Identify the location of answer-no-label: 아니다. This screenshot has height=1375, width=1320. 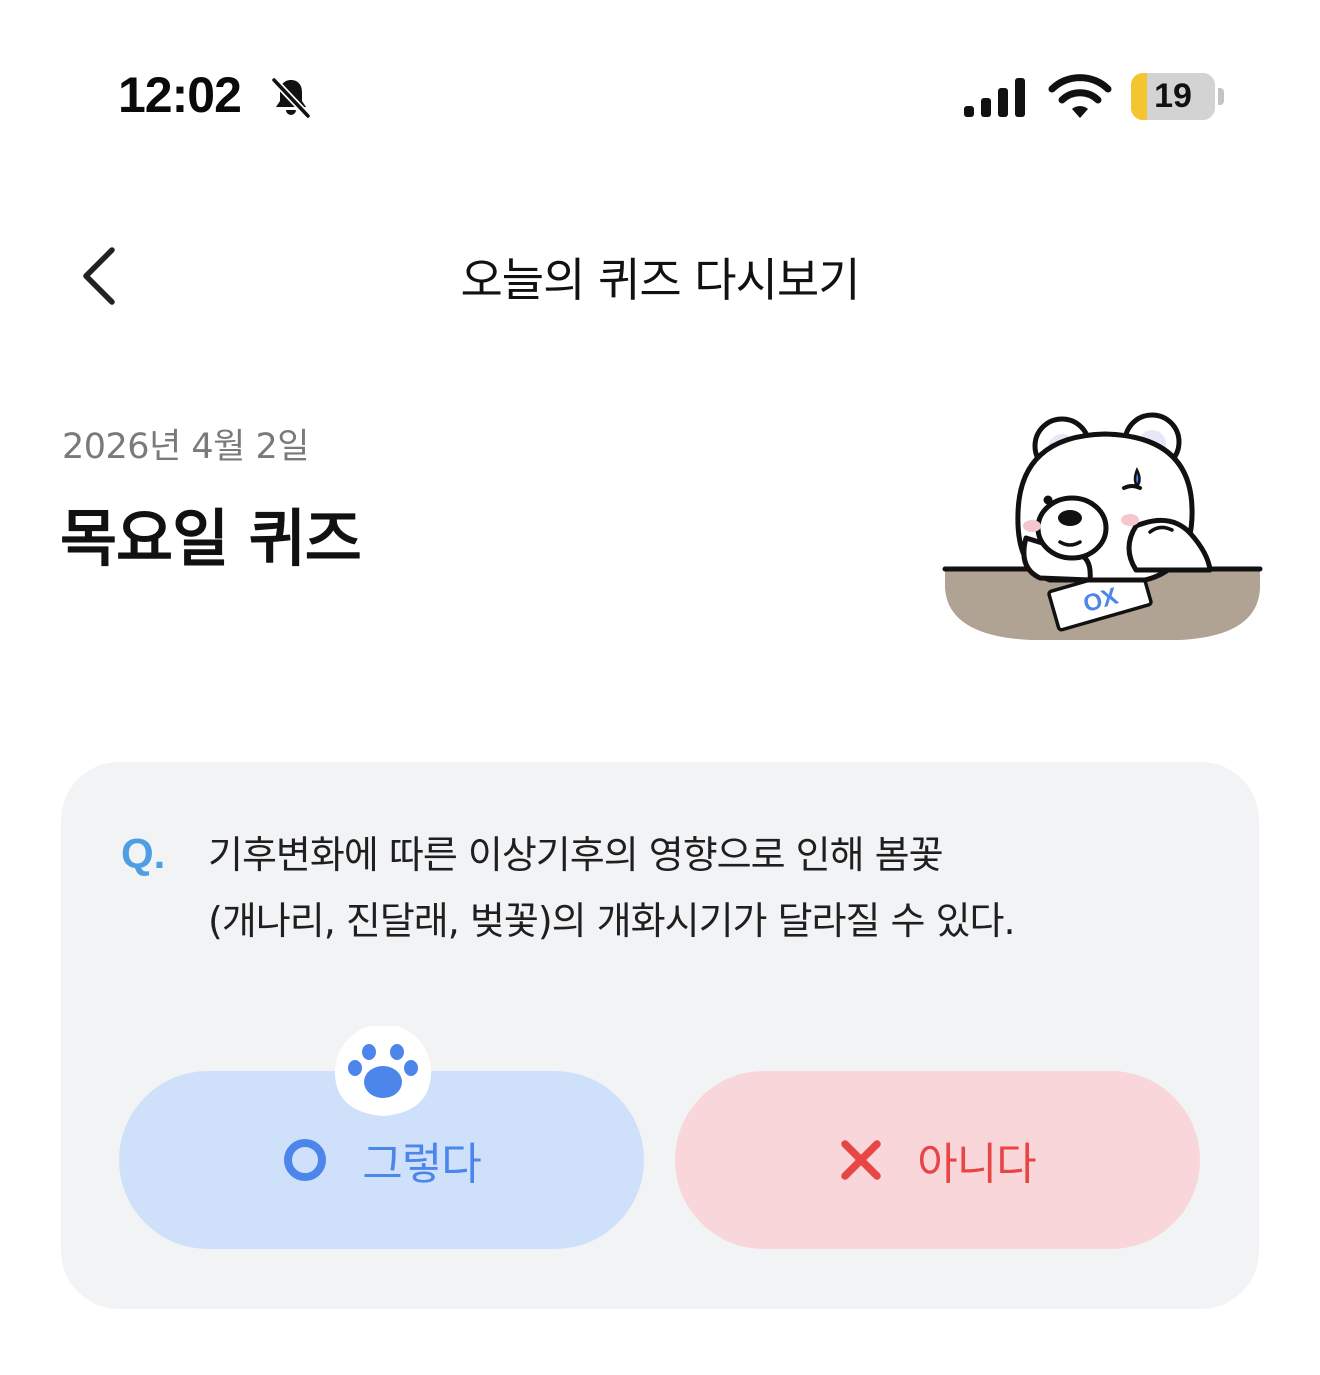
(976, 1164).